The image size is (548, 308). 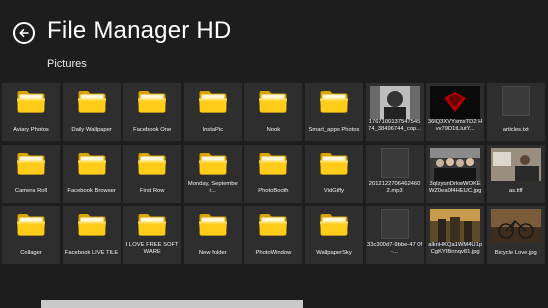 What do you see at coordinates (67, 64) in the screenshot?
I see `section-title: Pictures` at bounding box center [67, 64].